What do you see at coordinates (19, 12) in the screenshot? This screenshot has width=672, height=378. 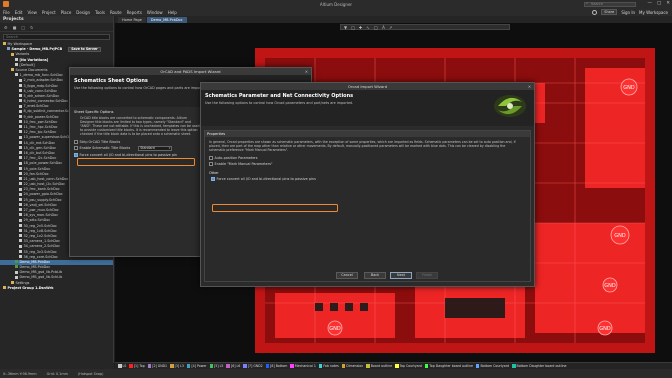 I see `menu-edit: Edit` at bounding box center [19, 12].